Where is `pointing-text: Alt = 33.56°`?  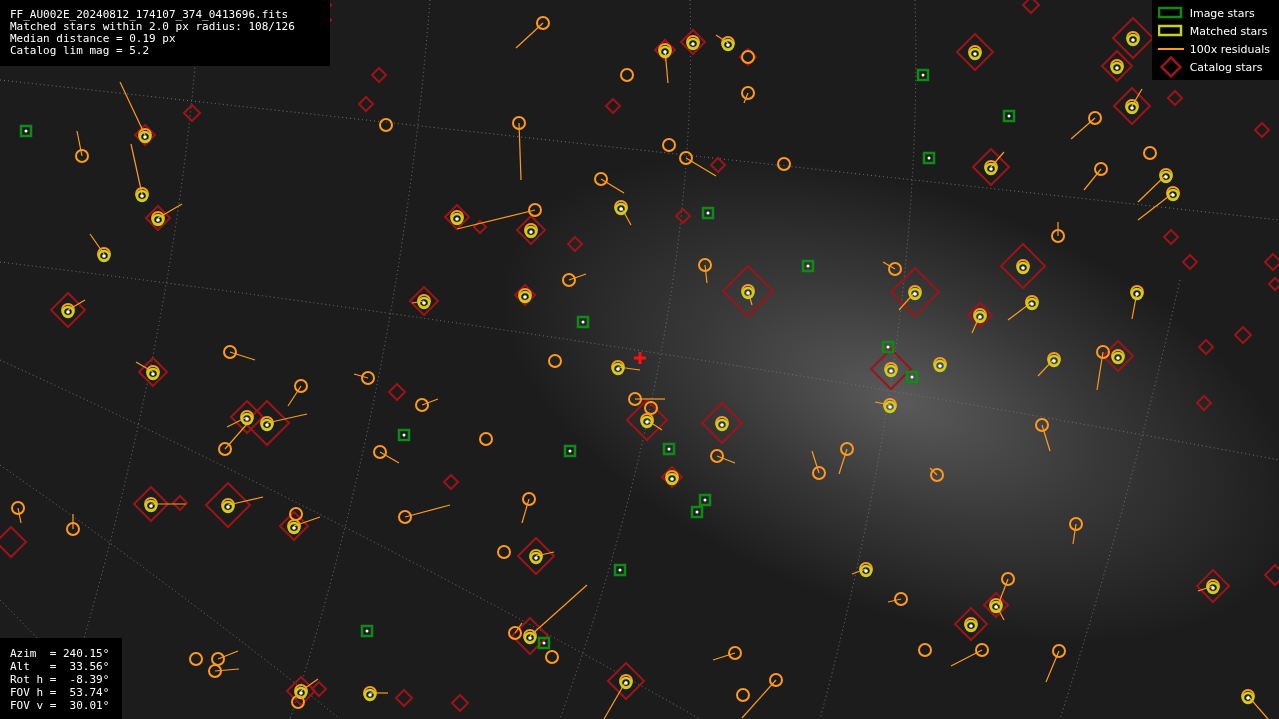 pointing-text: Alt = 33.56° is located at coordinates (60, 667).